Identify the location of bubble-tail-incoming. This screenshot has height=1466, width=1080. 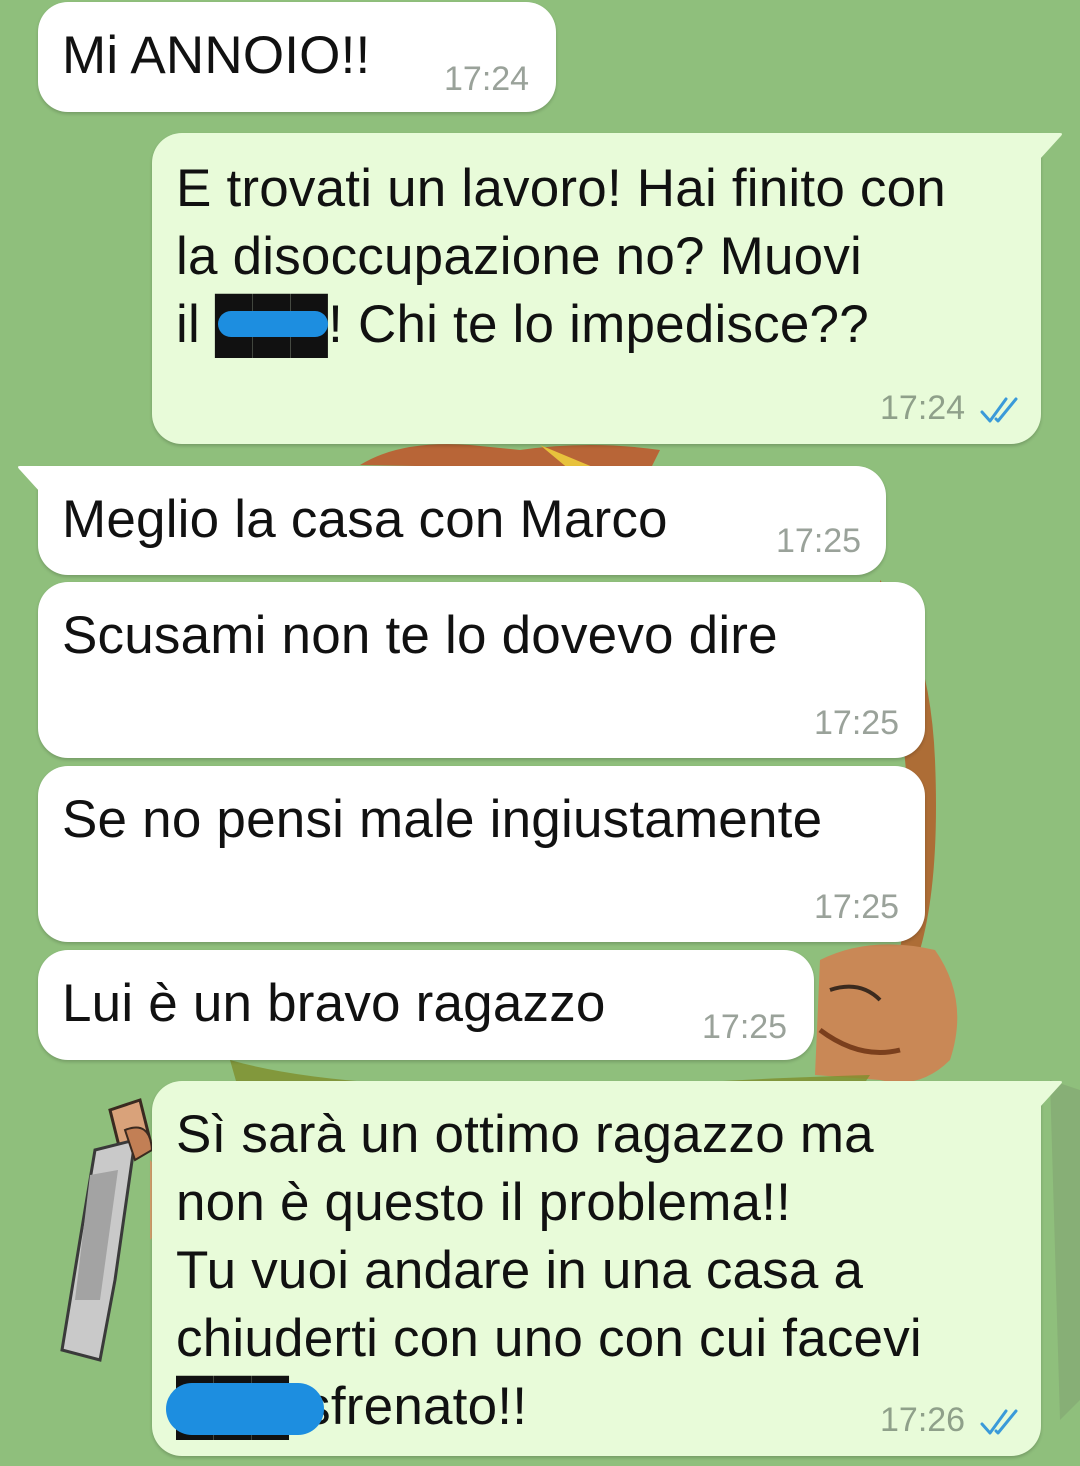
(34, 479).